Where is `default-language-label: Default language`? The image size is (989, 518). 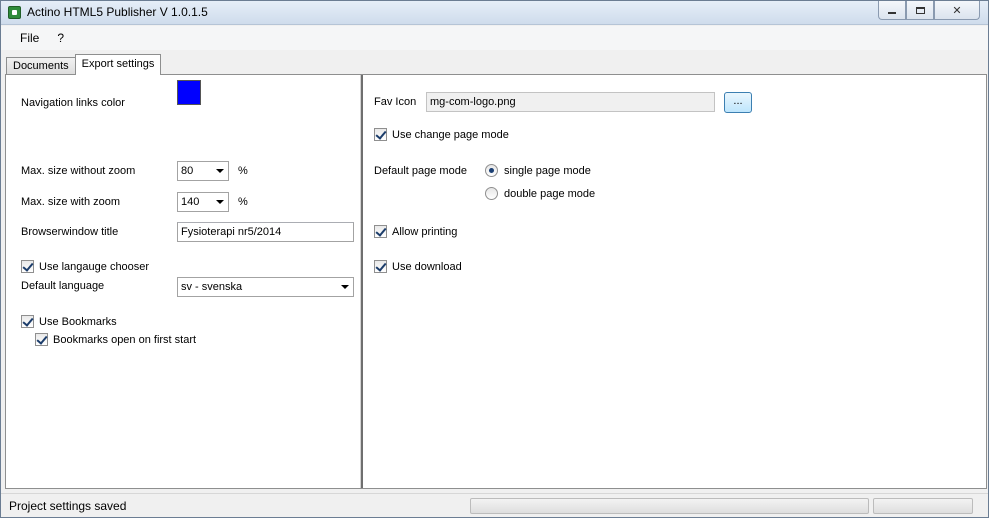 default-language-label: Default language is located at coordinates (63, 286).